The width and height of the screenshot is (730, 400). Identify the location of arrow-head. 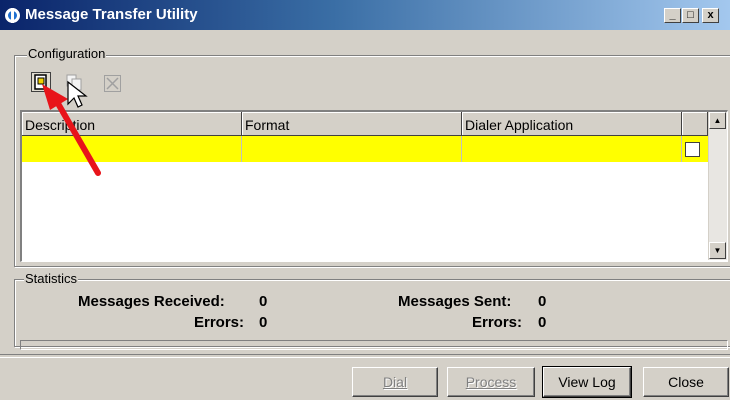
(55, 97).